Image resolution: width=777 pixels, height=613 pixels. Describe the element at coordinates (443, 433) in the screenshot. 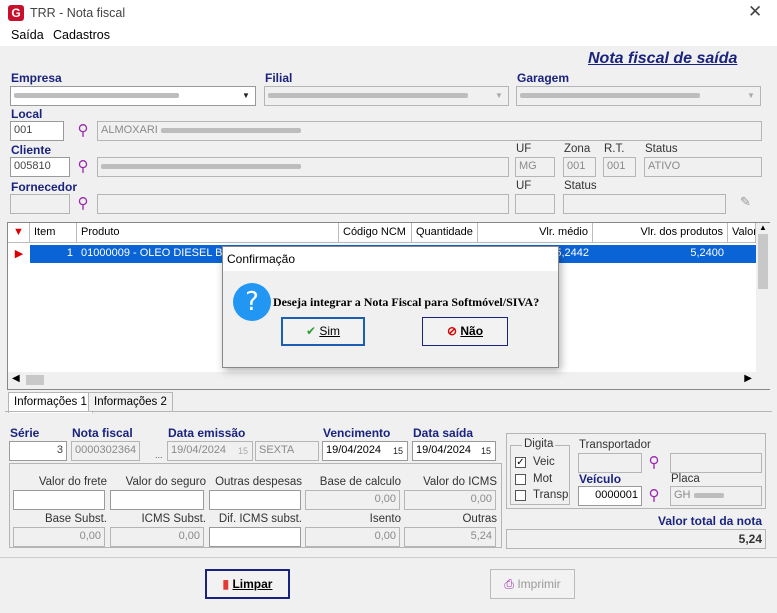

I see `saida-label: Data saída` at that location.